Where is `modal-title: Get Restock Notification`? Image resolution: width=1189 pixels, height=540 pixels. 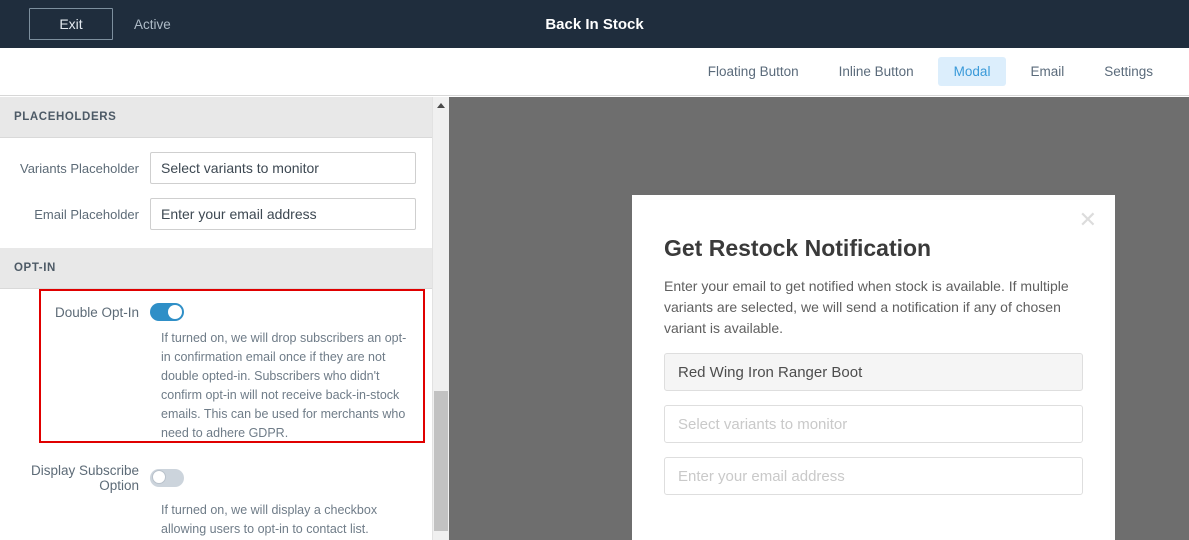
modal-title: Get Restock Notification is located at coordinates (798, 248).